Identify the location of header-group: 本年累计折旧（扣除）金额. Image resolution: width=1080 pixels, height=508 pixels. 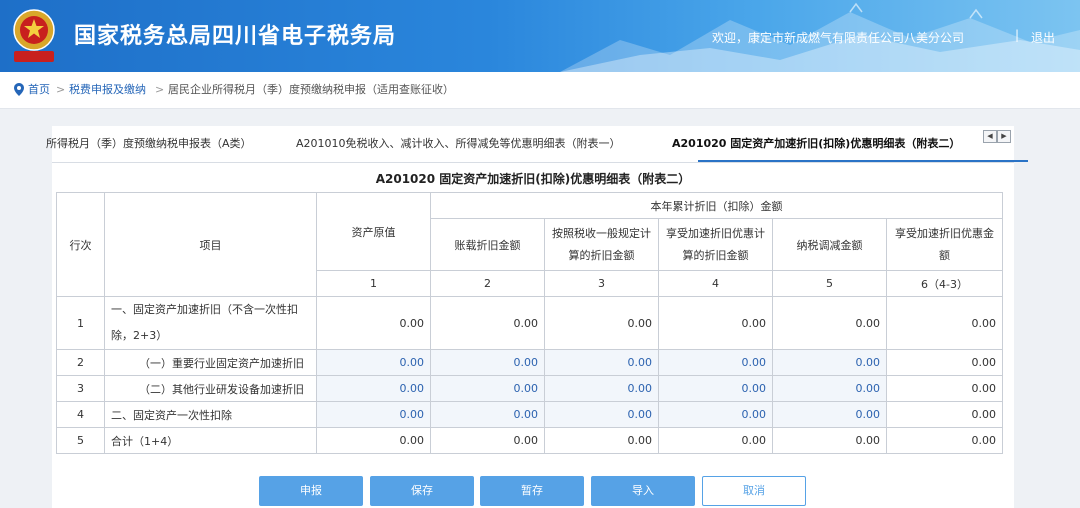
(716, 205).